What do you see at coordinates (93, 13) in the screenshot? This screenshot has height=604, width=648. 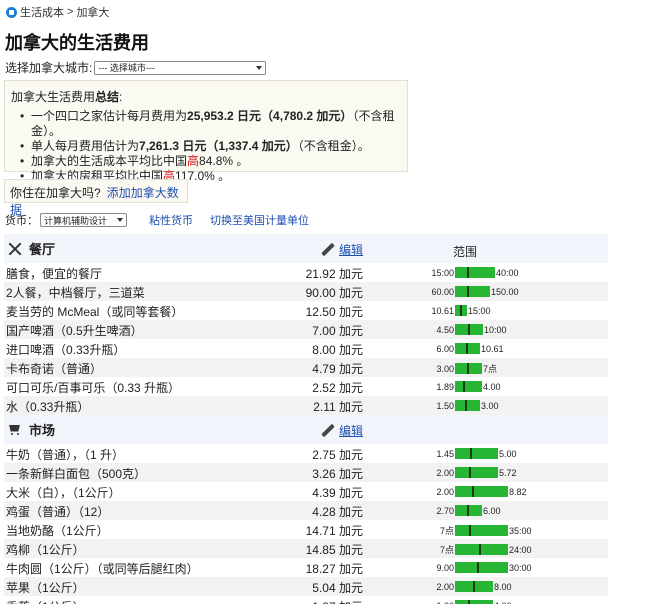 I see `breadcrumb-current: 加拿大` at bounding box center [93, 13].